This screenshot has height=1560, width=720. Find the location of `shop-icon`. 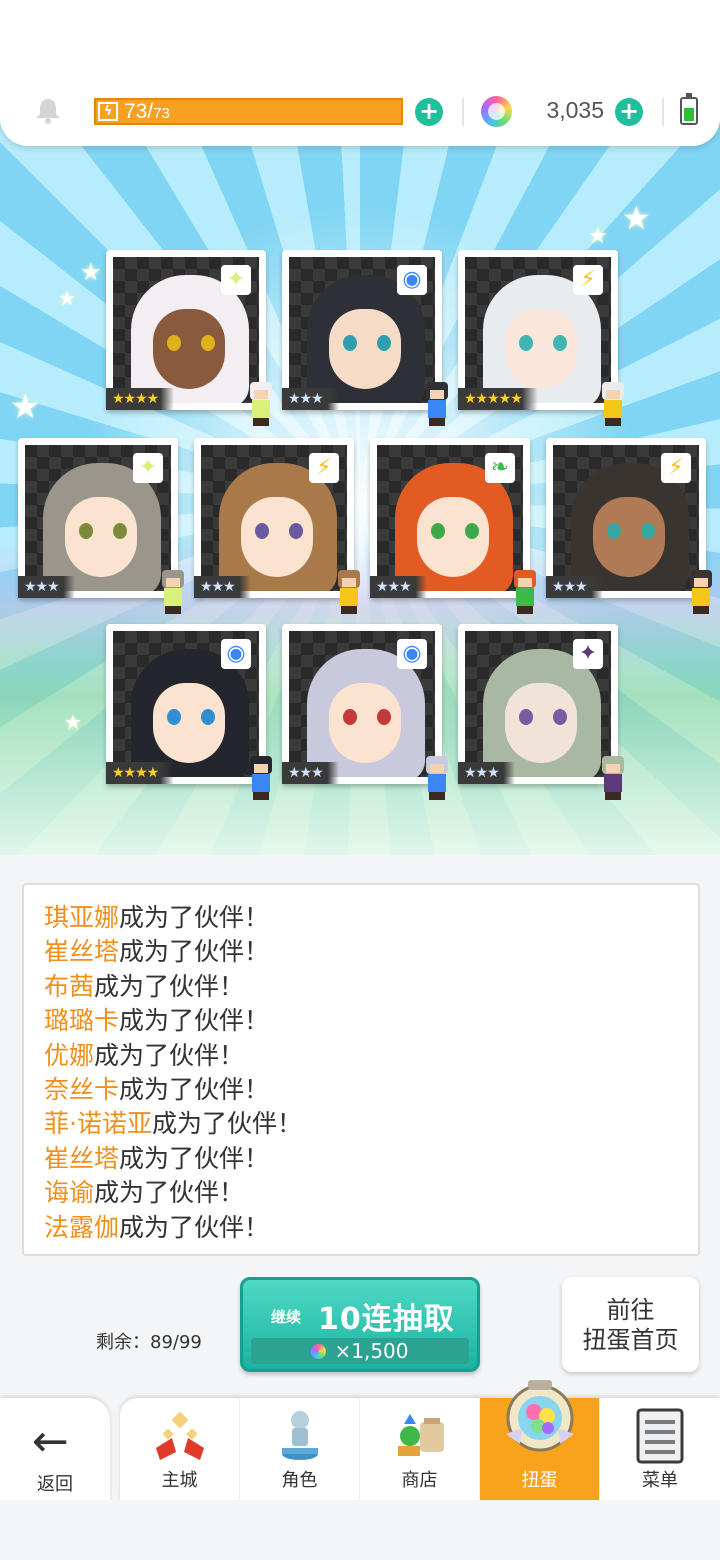

shop-icon is located at coordinates (421, 1435).